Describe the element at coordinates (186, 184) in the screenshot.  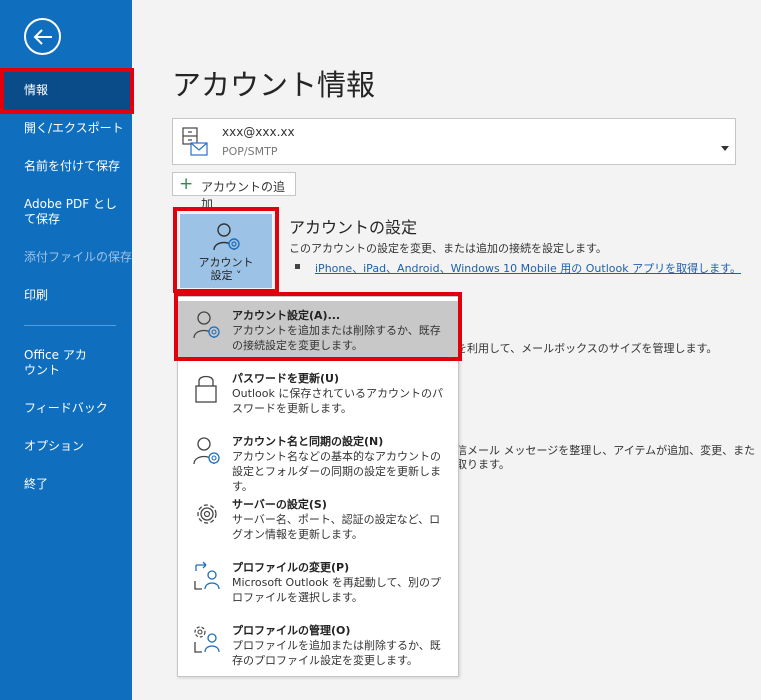
I see `plus-icon: +` at that location.